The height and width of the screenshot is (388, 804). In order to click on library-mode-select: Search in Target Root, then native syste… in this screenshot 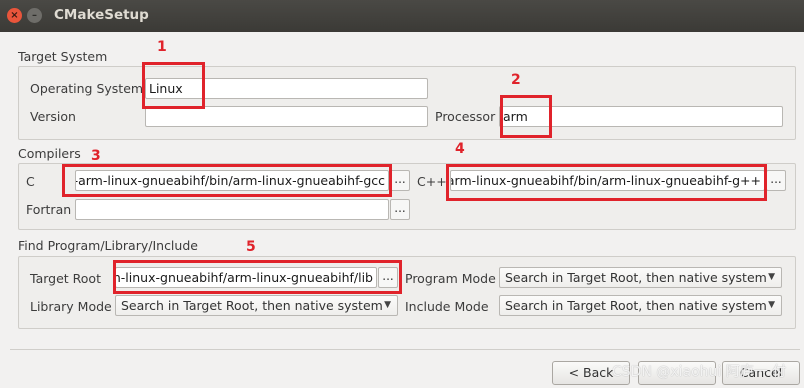, I will do `click(256, 305)`.